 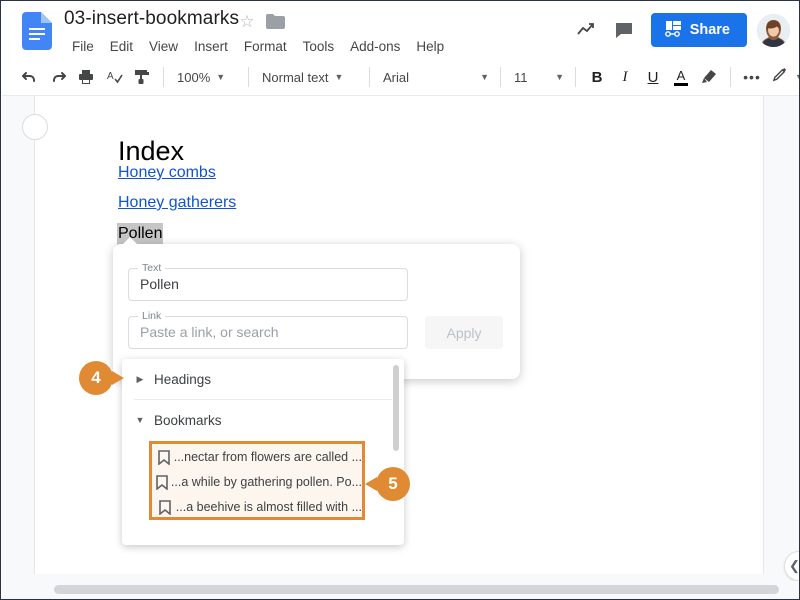 I want to click on zoom-dropdown: 100% ▼, so click(x=206, y=77).